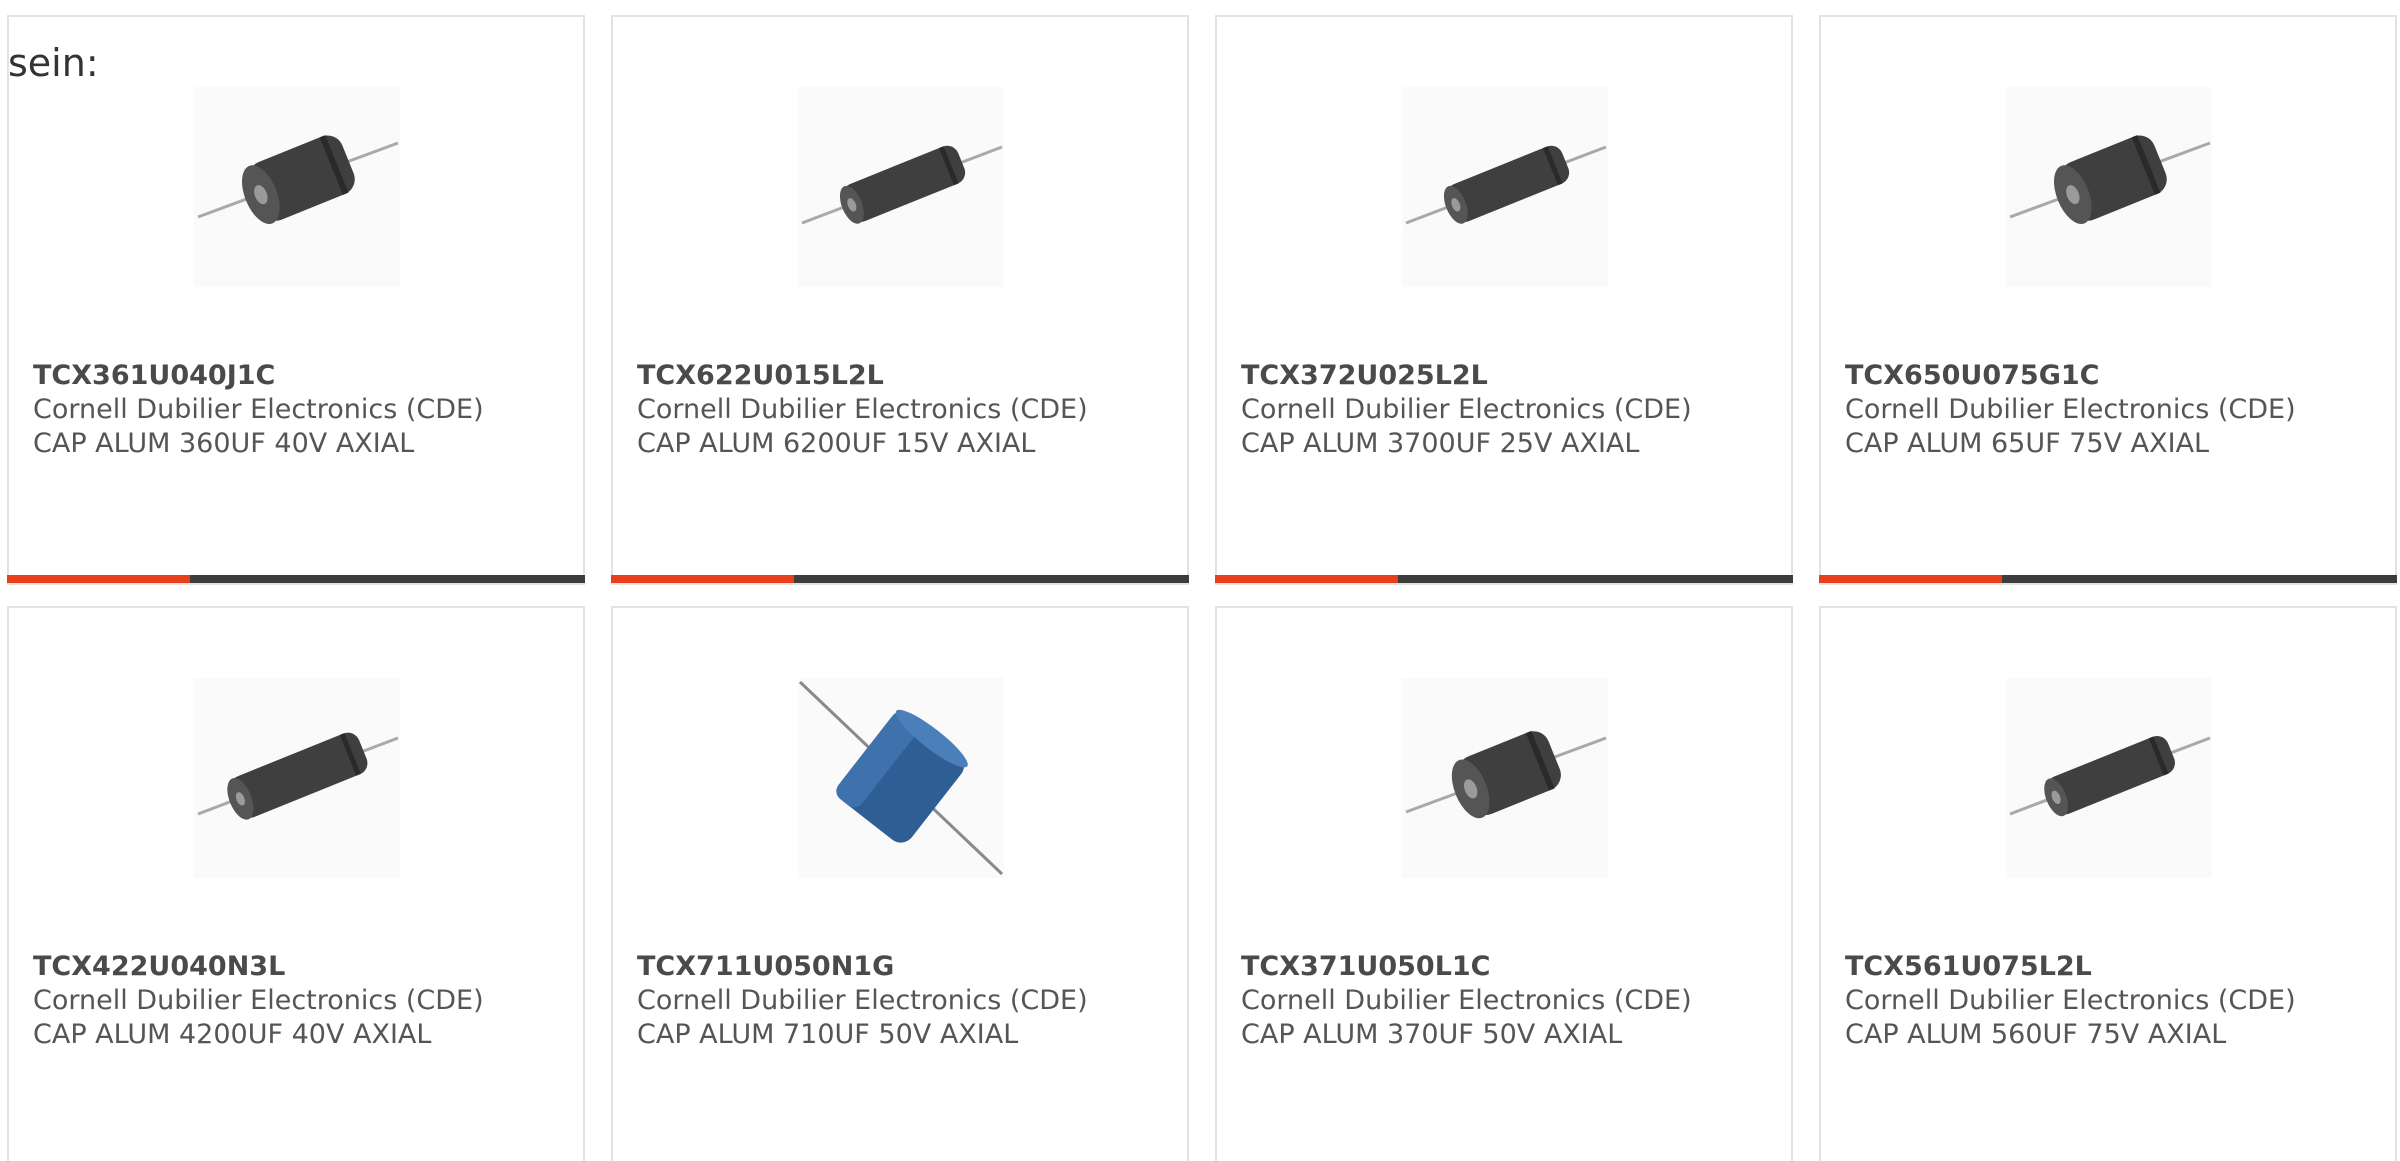 The height and width of the screenshot is (1161, 2400). What do you see at coordinates (1511, 967) in the screenshot?
I see `part-number-link: TCX371U050L1C` at bounding box center [1511, 967].